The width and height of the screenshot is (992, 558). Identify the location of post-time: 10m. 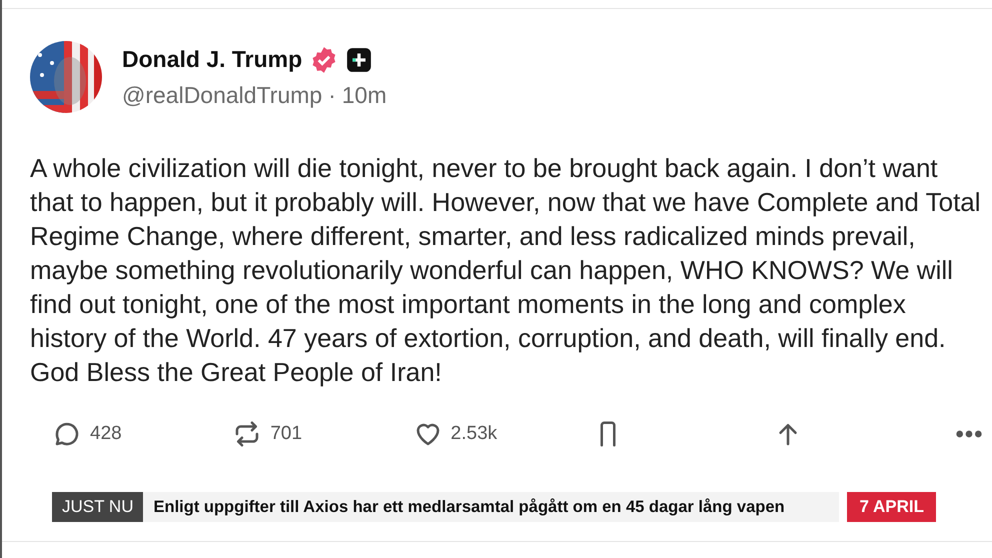
(364, 95).